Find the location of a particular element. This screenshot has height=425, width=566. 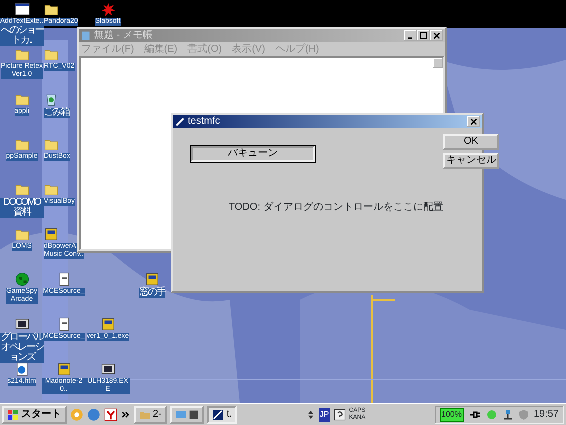

chevron-icon is located at coordinates (125, 415).